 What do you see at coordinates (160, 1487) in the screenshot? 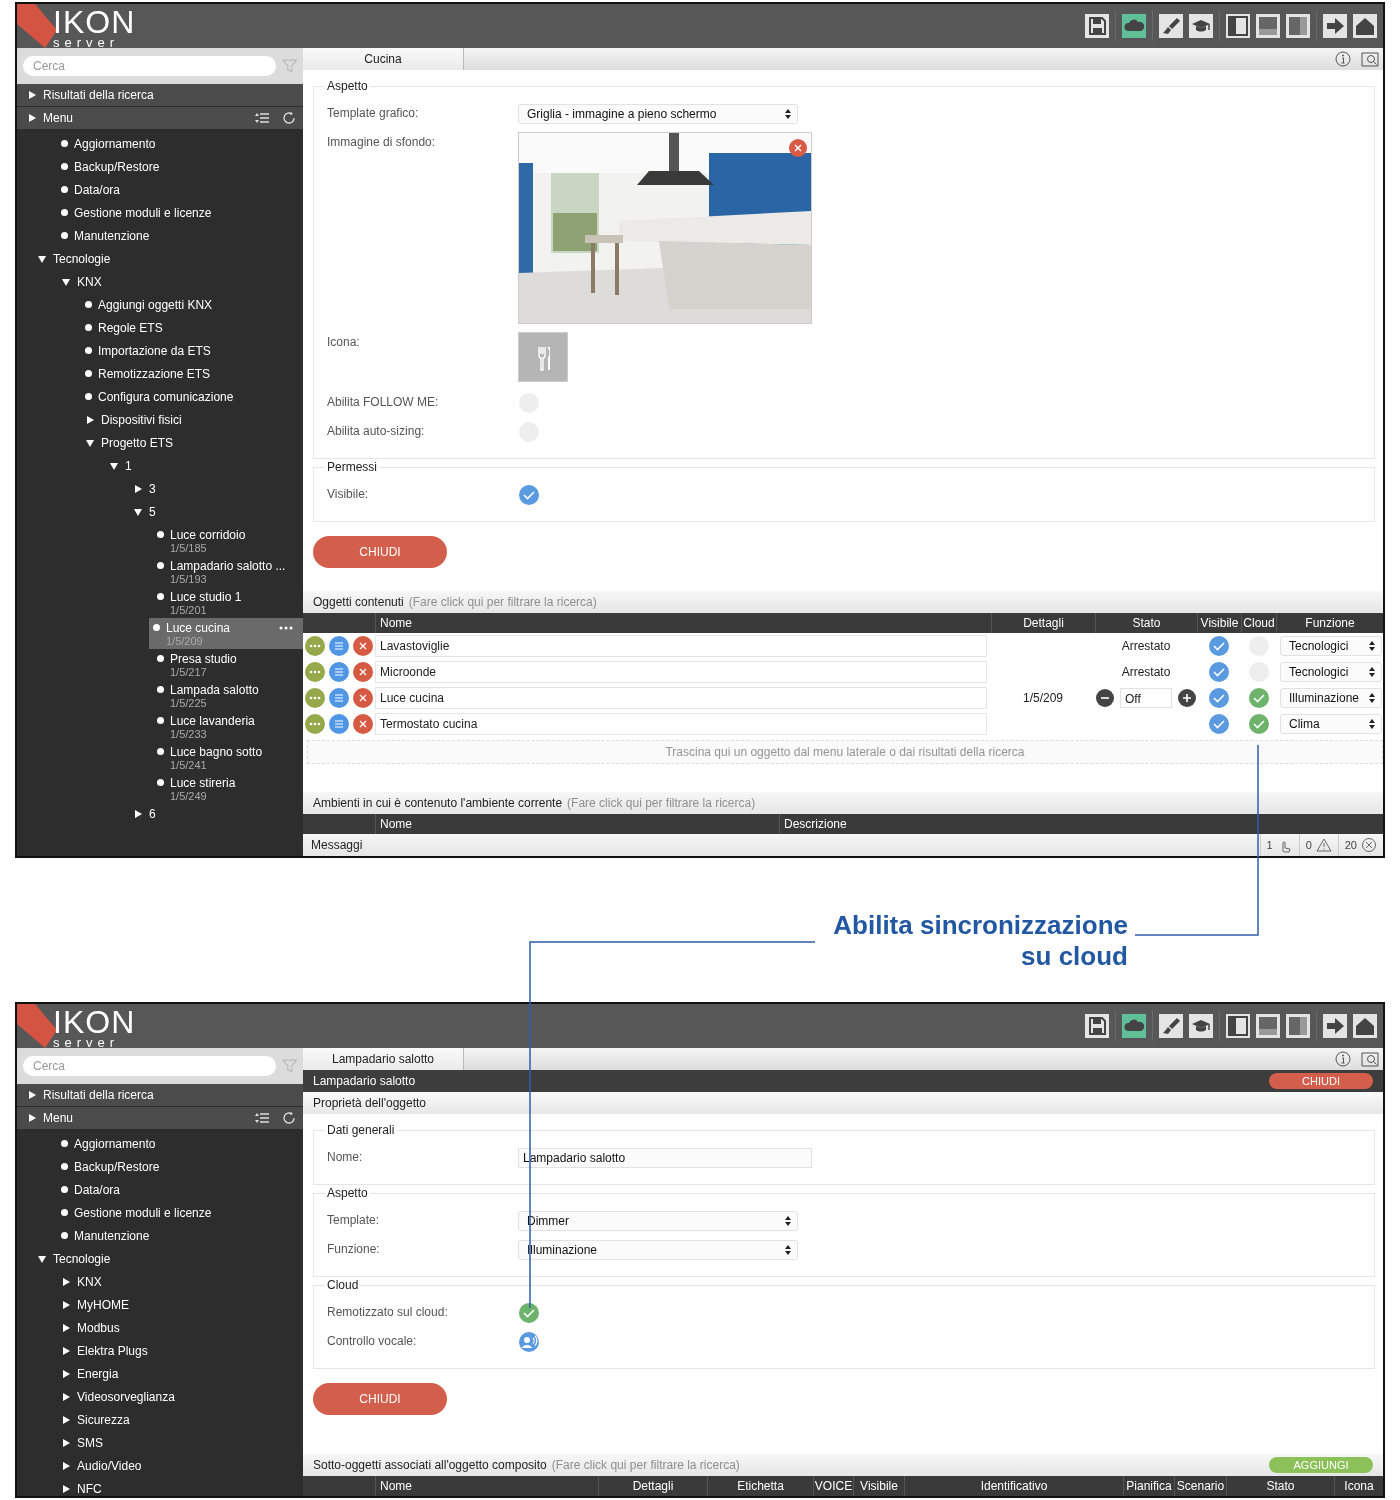
I see `tree-item: NFC` at bounding box center [160, 1487].